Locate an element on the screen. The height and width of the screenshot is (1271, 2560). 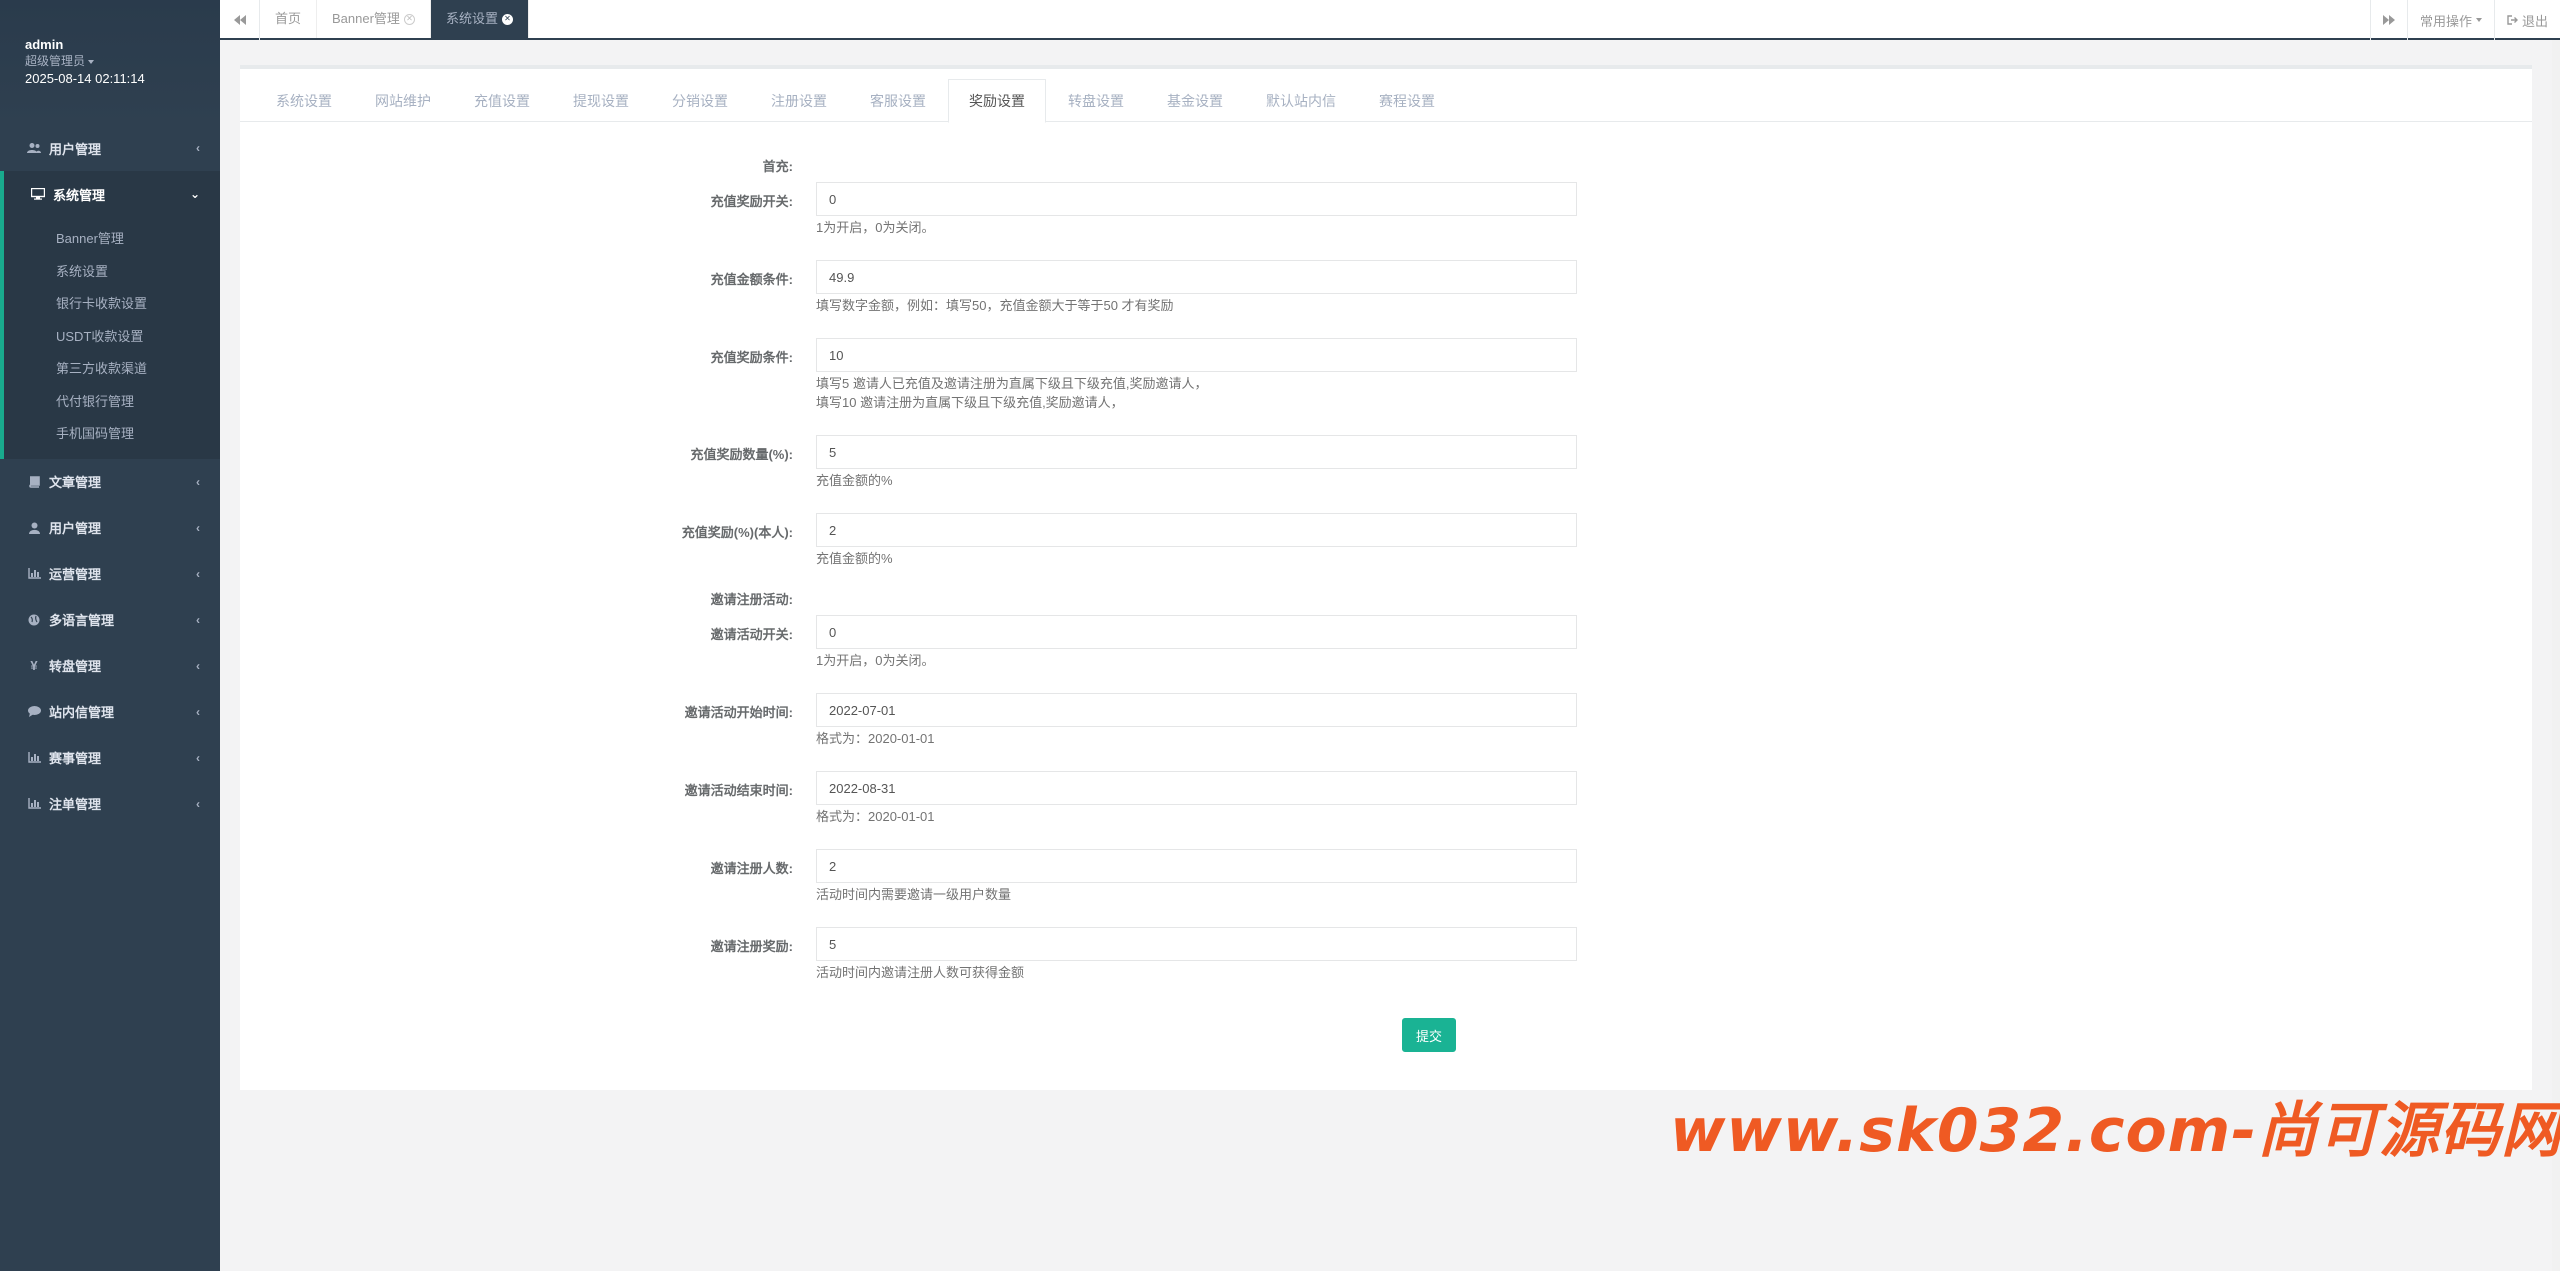
recharge-reward-switch-input is located at coordinates (1196, 199).